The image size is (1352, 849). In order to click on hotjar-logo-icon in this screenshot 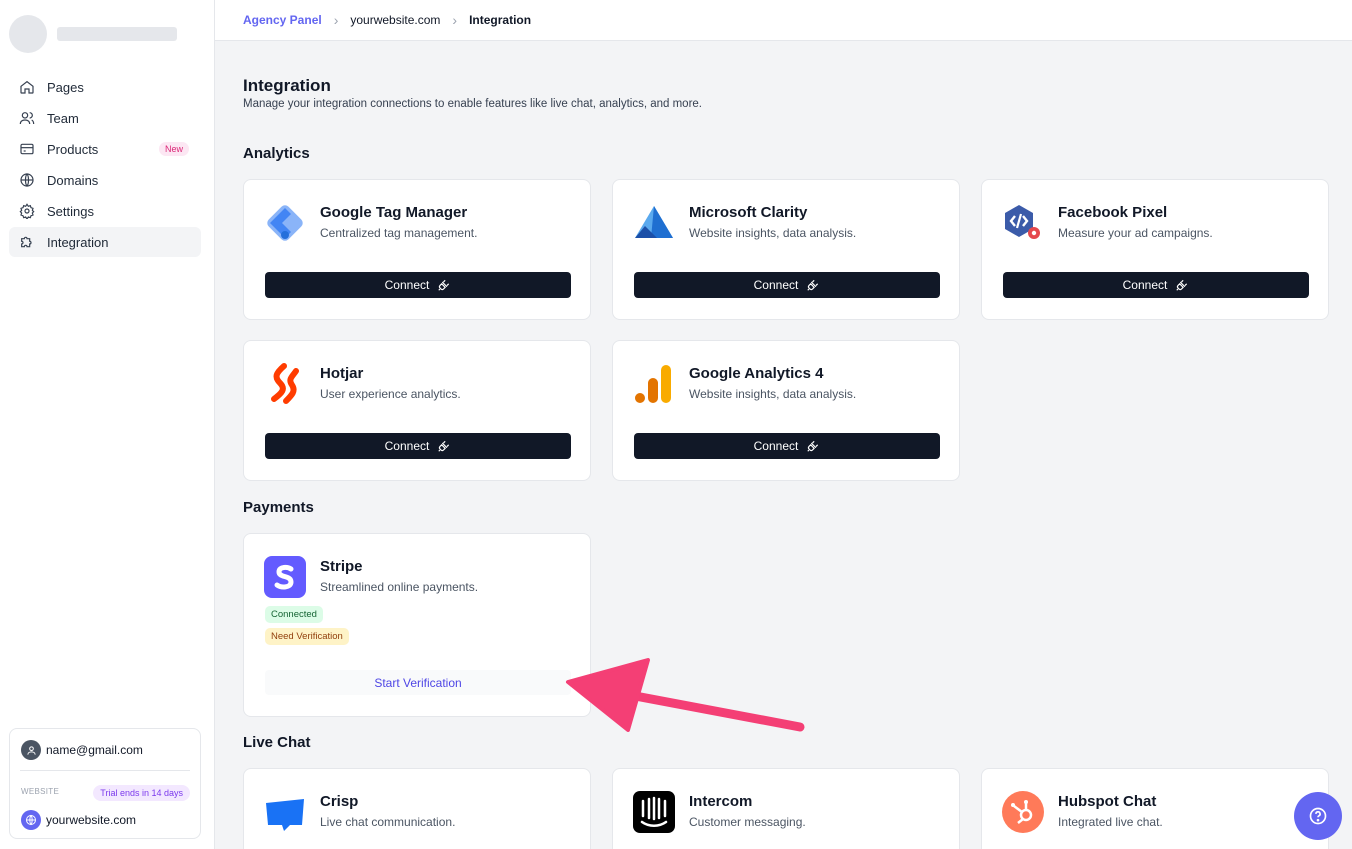, I will do `click(285, 384)`.